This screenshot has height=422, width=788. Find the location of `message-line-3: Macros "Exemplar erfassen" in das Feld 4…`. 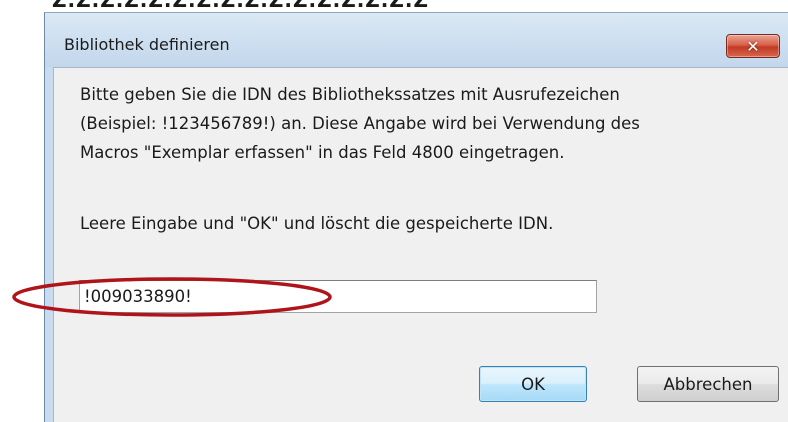

message-line-3: Macros "Exemplar erfassen" in das Feld 4… is located at coordinates (322, 152).